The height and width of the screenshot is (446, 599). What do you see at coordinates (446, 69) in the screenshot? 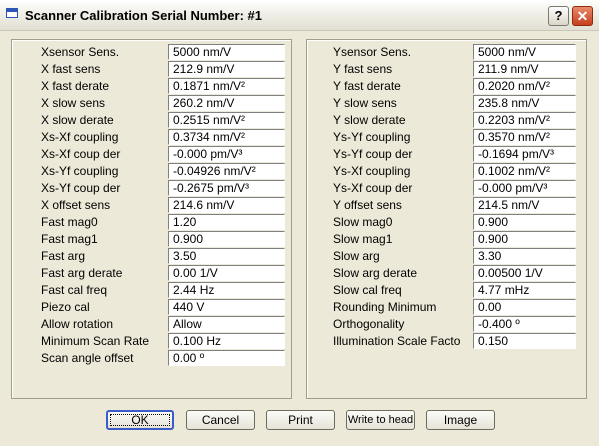
I see `field-row: Y fast sens 211.9 nm/V` at bounding box center [446, 69].